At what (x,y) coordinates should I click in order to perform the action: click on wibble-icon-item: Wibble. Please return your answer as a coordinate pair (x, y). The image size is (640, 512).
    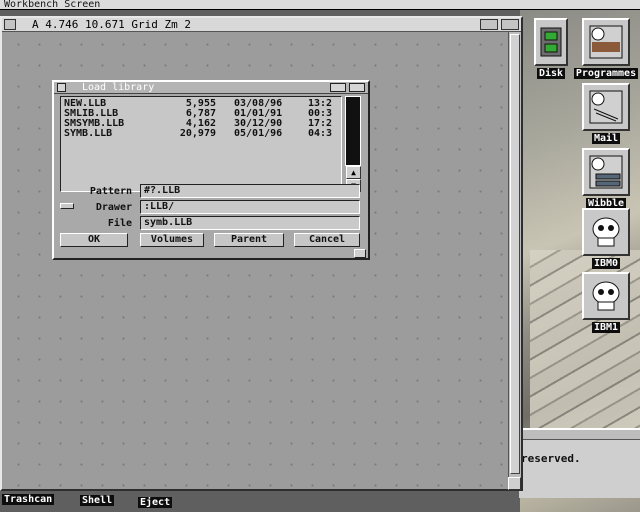
    Looking at the image, I should click on (606, 178).